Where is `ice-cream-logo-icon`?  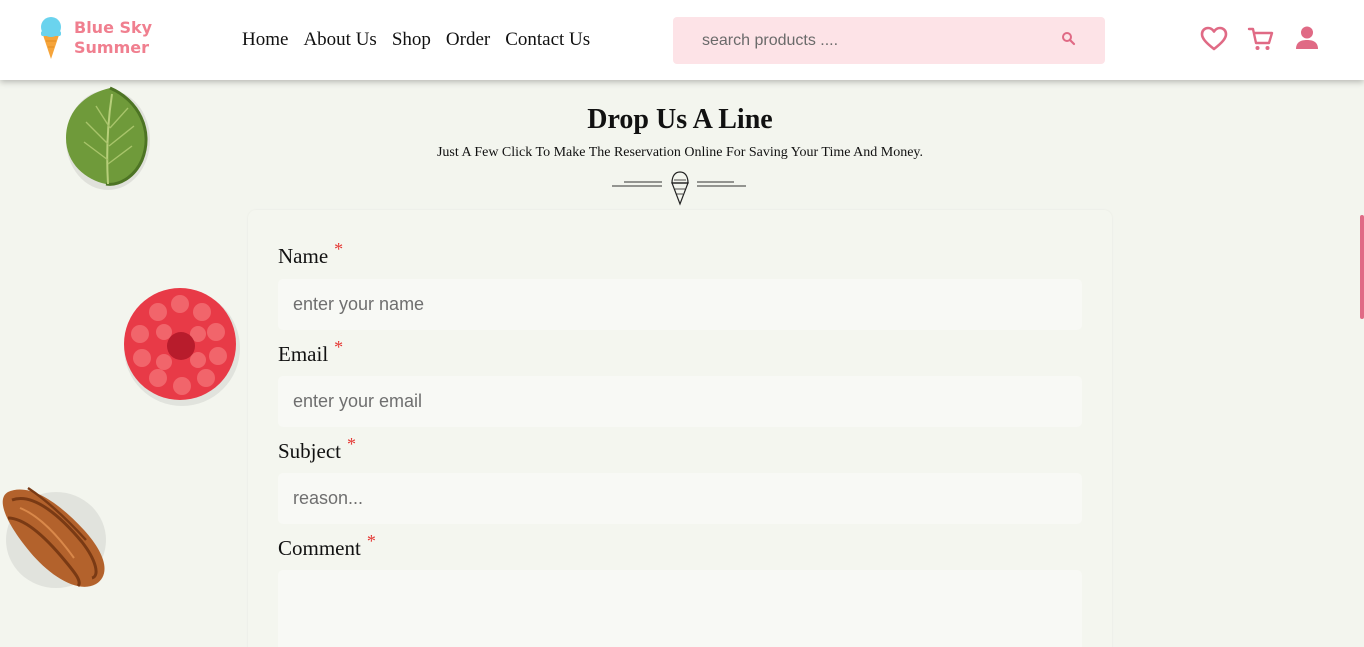 ice-cream-logo-icon is located at coordinates (51, 38).